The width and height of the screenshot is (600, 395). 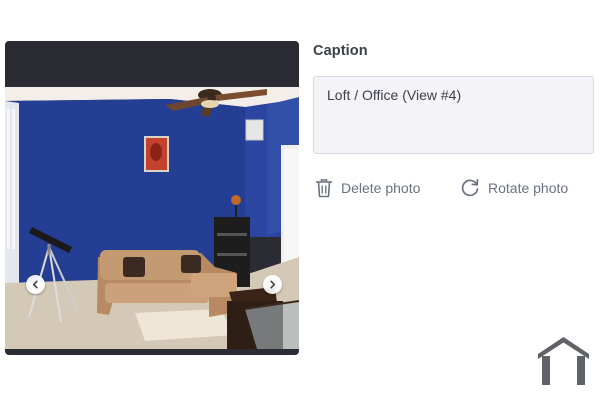 What do you see at coordinates (381, 188) in the screenshot?
I see `delete-photo-label: Delete photo` at bounding box center [381, 188].